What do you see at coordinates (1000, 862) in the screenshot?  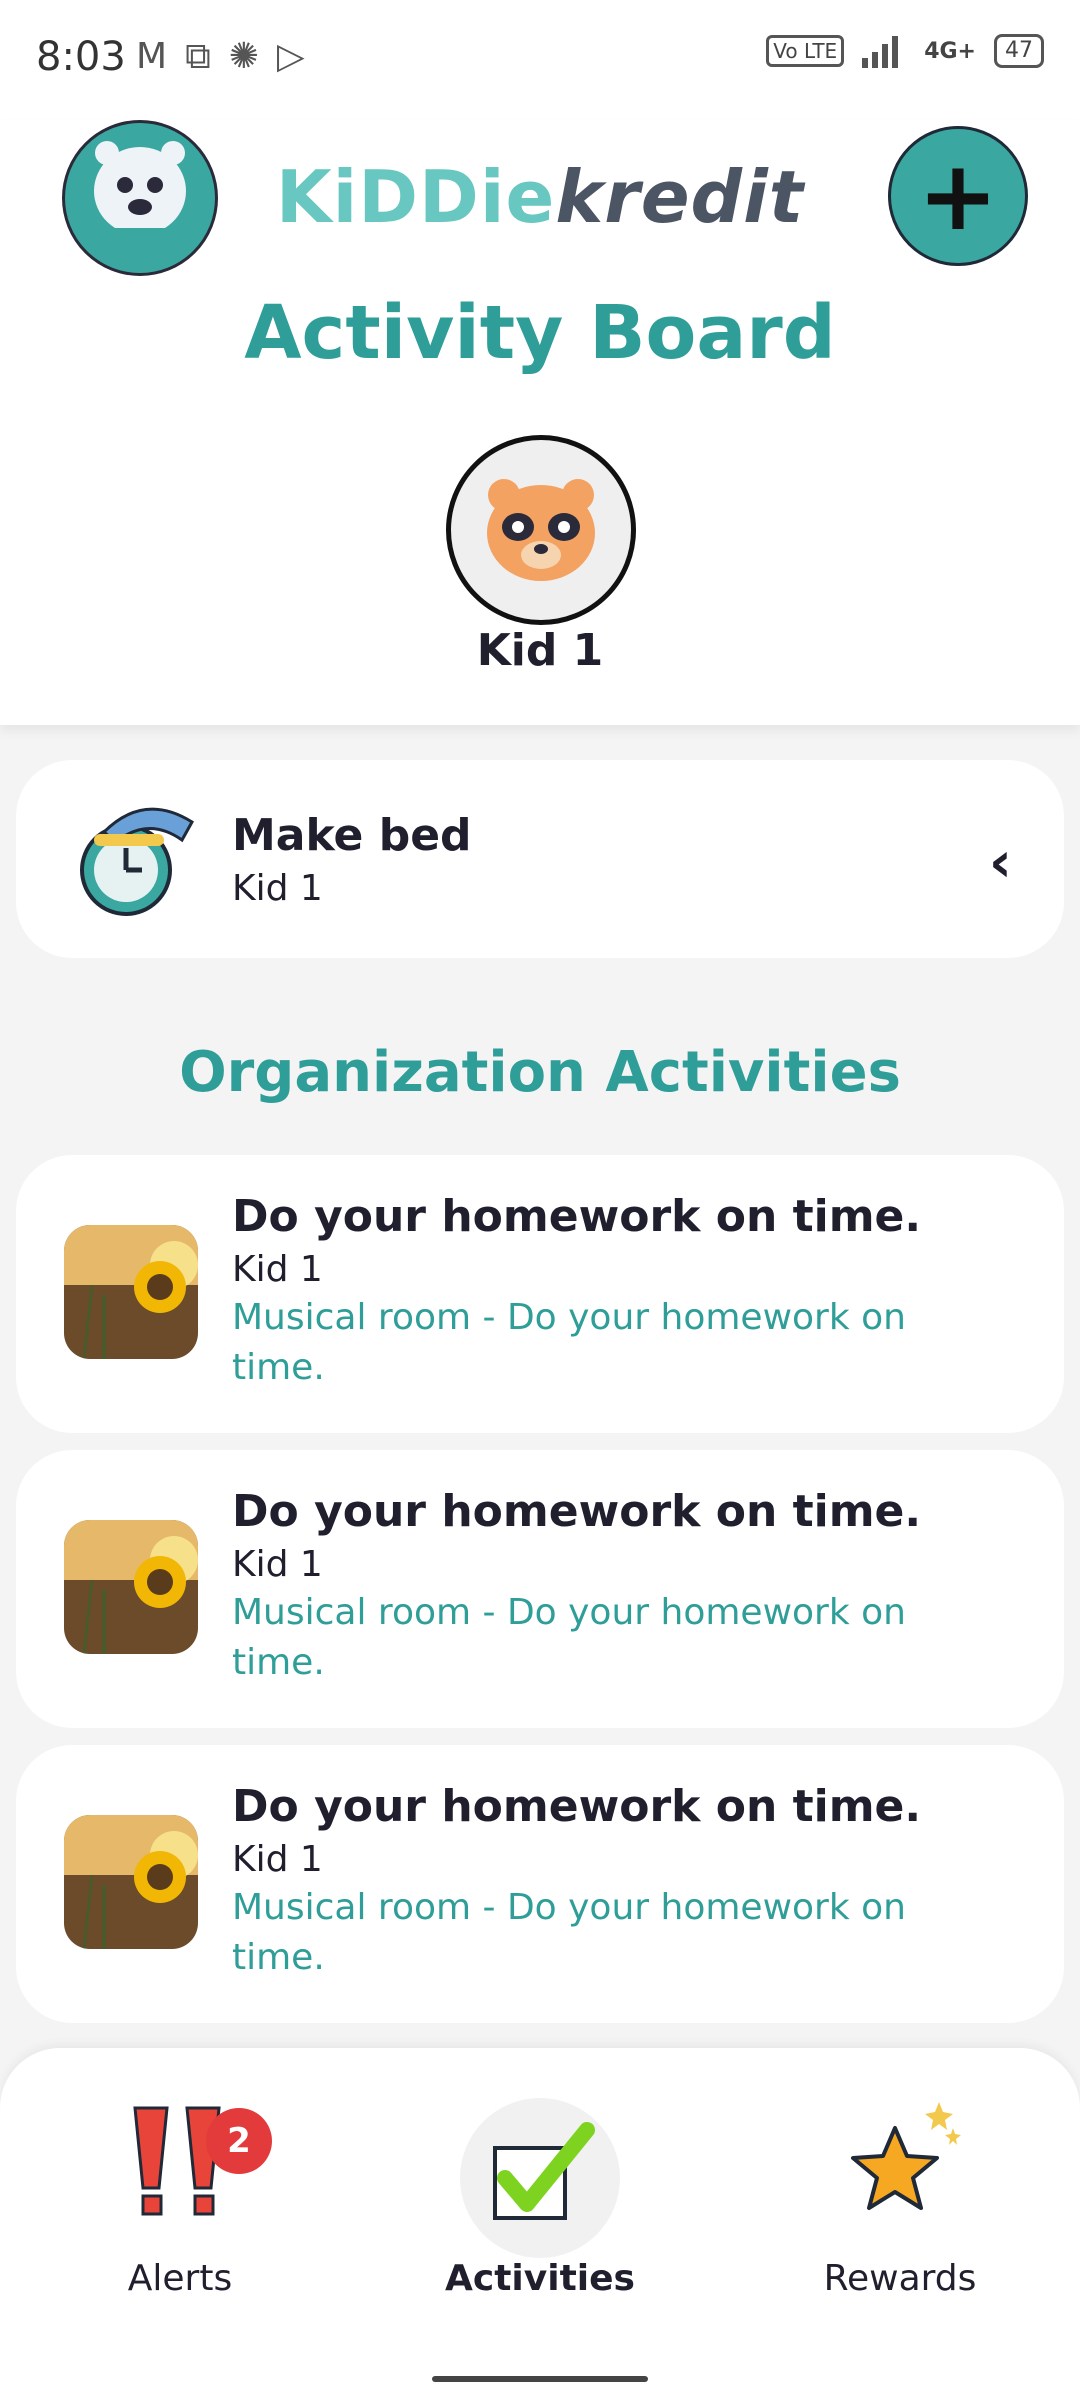 I see `chevron-left-icon: ‹` at bounding box center [1000, 862].